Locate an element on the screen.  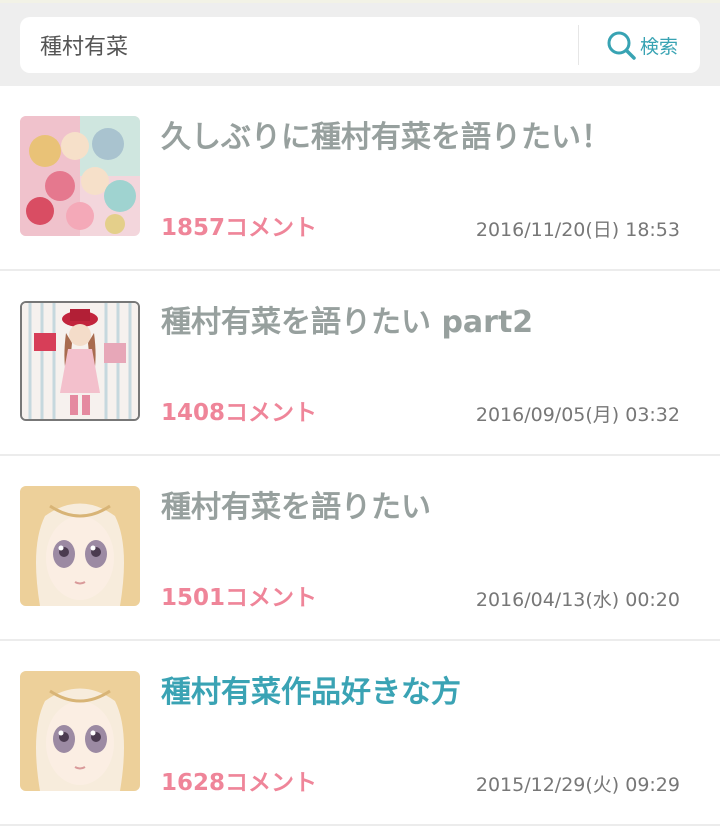
thread-title: 種村有菜作品好きな方 is located at coordinates (311, 692).